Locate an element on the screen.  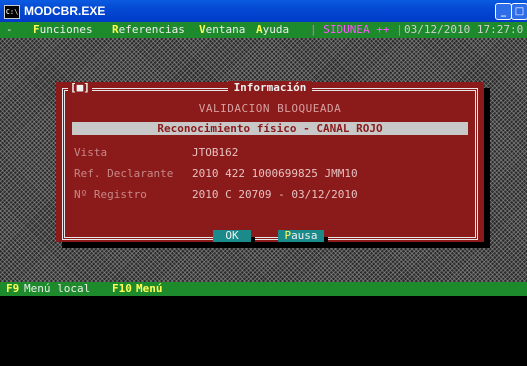
f10-key: F10 is located at coordinates (122, 289).